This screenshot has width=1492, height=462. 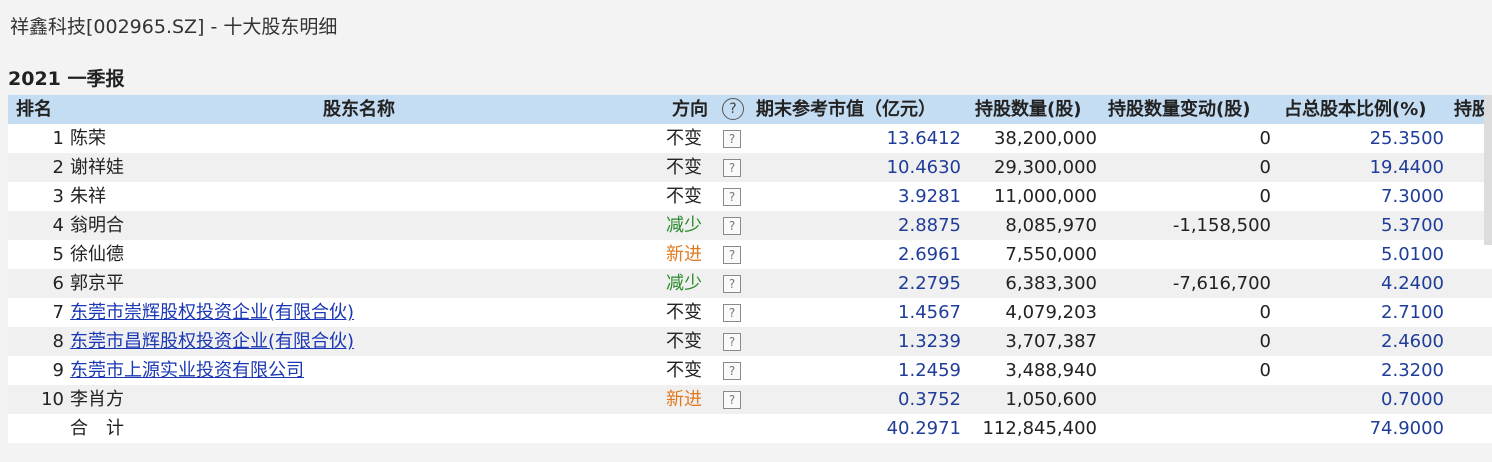 What do you see at coordinates (1051, 312) in the screenshot?
I see `shares-cell: 4,079,203` at bounding box center [1051, 312].